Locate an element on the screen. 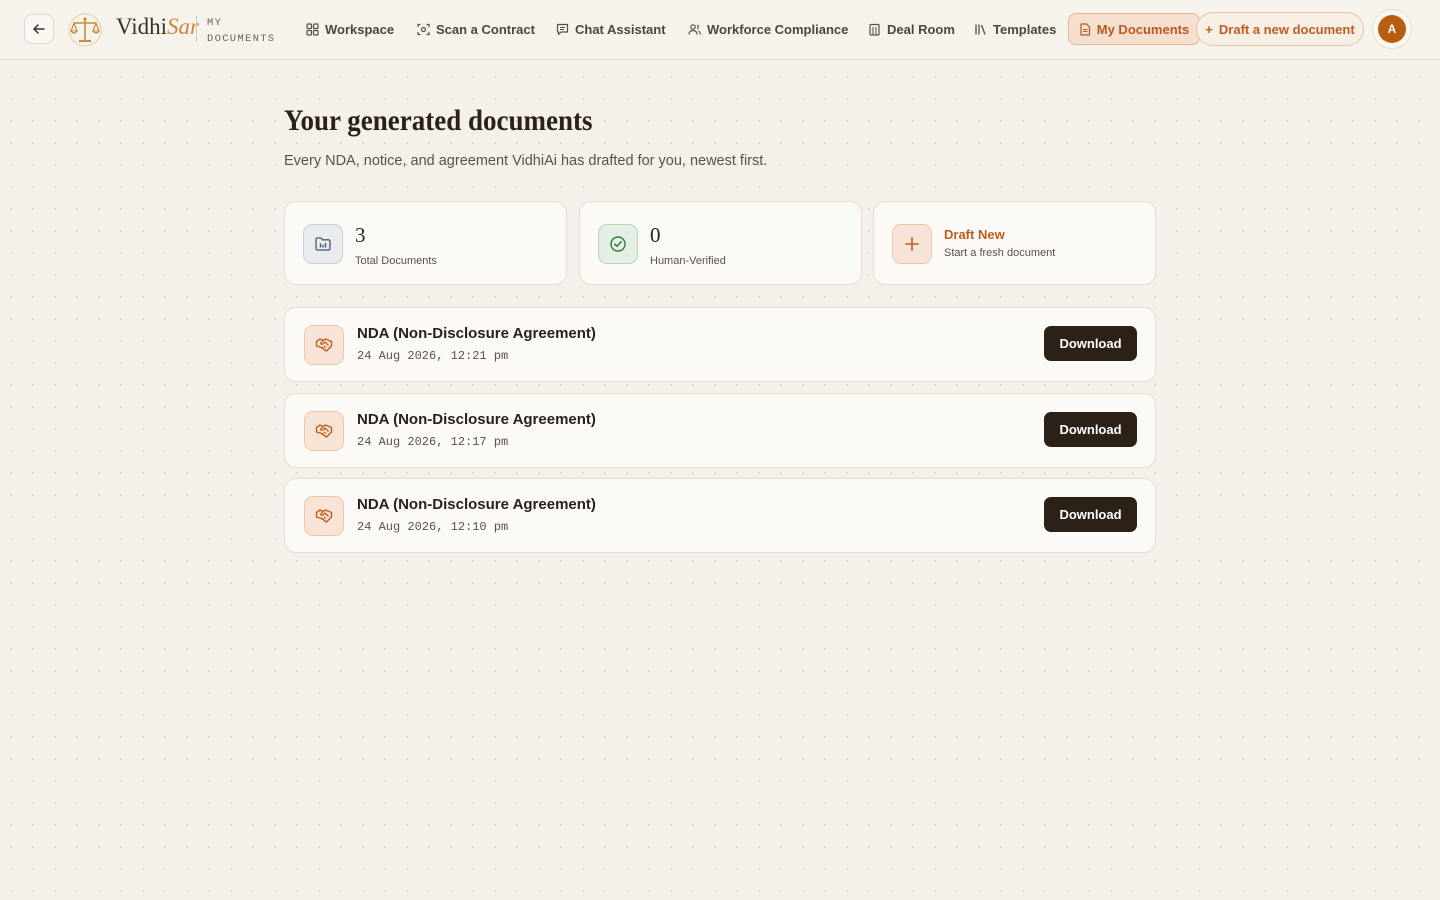 Image resolution: width=1440 pixels, height=900 pixels. brand-name: VidhiSar is located at coordinates (157, 27).